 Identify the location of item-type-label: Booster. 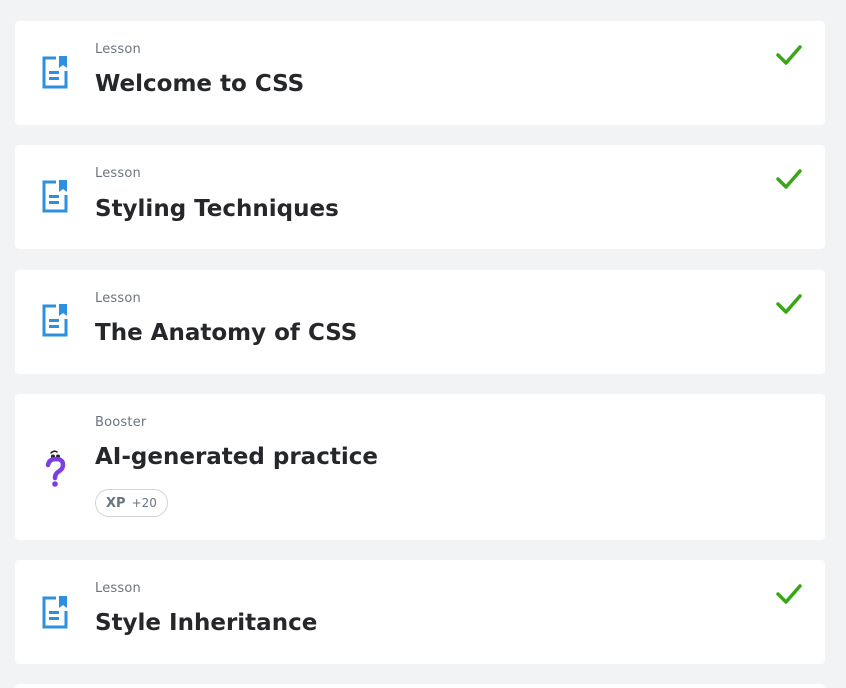
(121, 422).